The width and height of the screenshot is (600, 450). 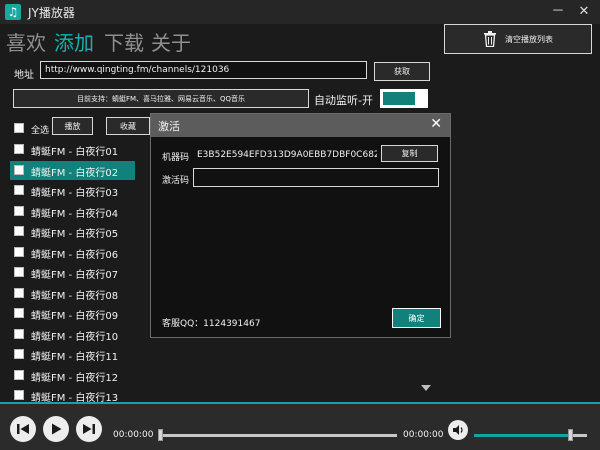 I want to click on player-bar: 00:00:00 00:00:00, so click(x=300, y=426).